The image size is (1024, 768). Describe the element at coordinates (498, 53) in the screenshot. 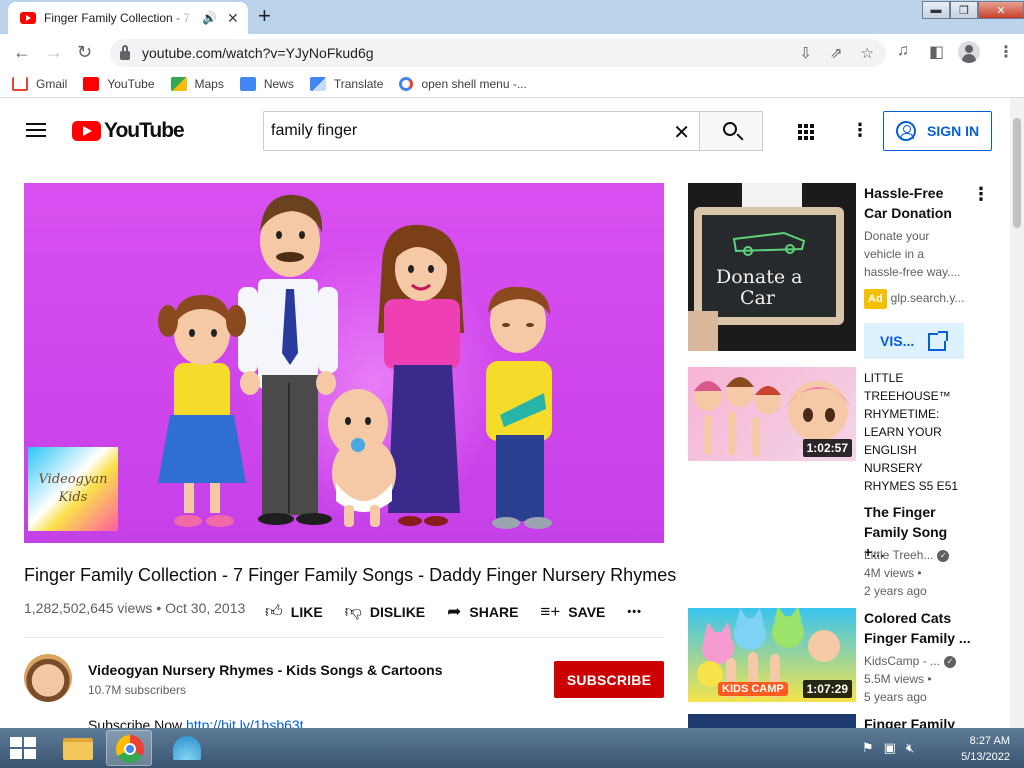

I see `address-bar: youtube.com/watch?v=YJyNoFkud6g ⇩ ⇗ ☆` at that location.